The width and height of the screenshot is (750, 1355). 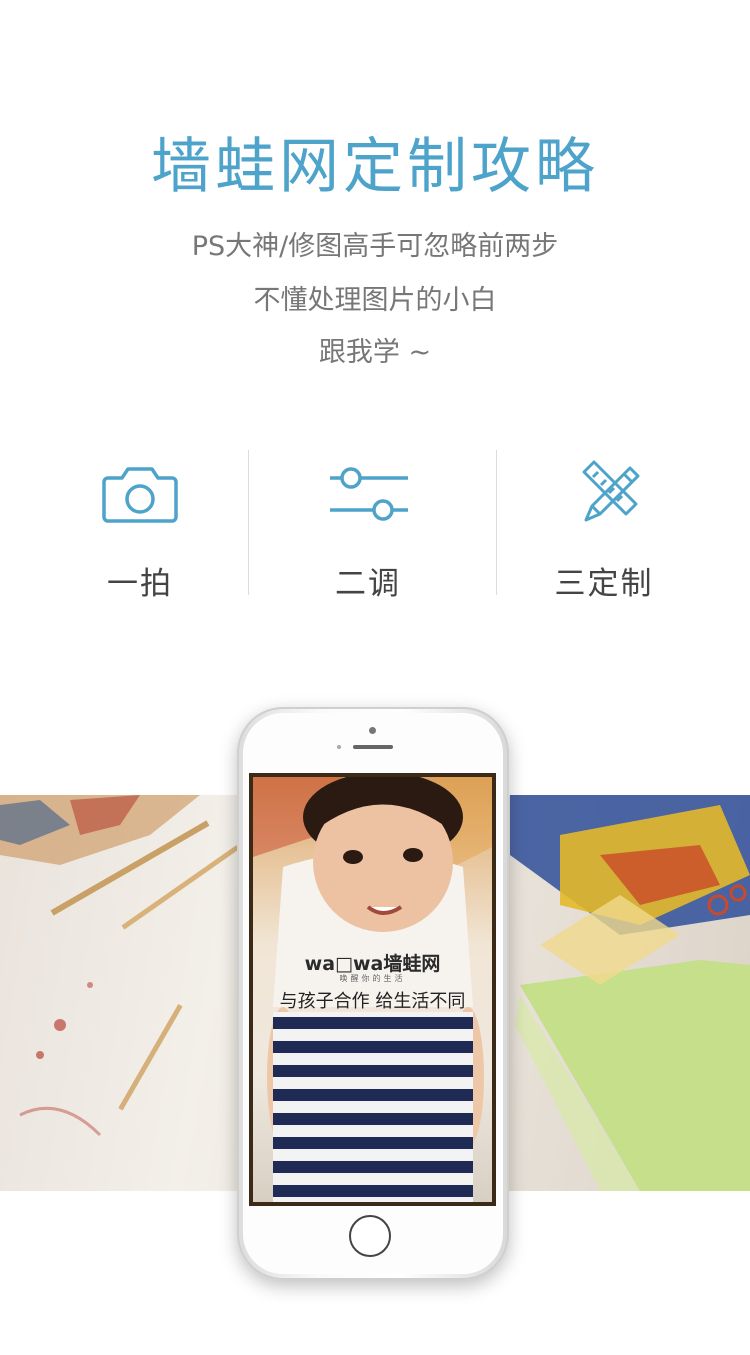 I want to click on subtitle-line-2: 不懂处理图片的小白, so click(x=375, y=300).